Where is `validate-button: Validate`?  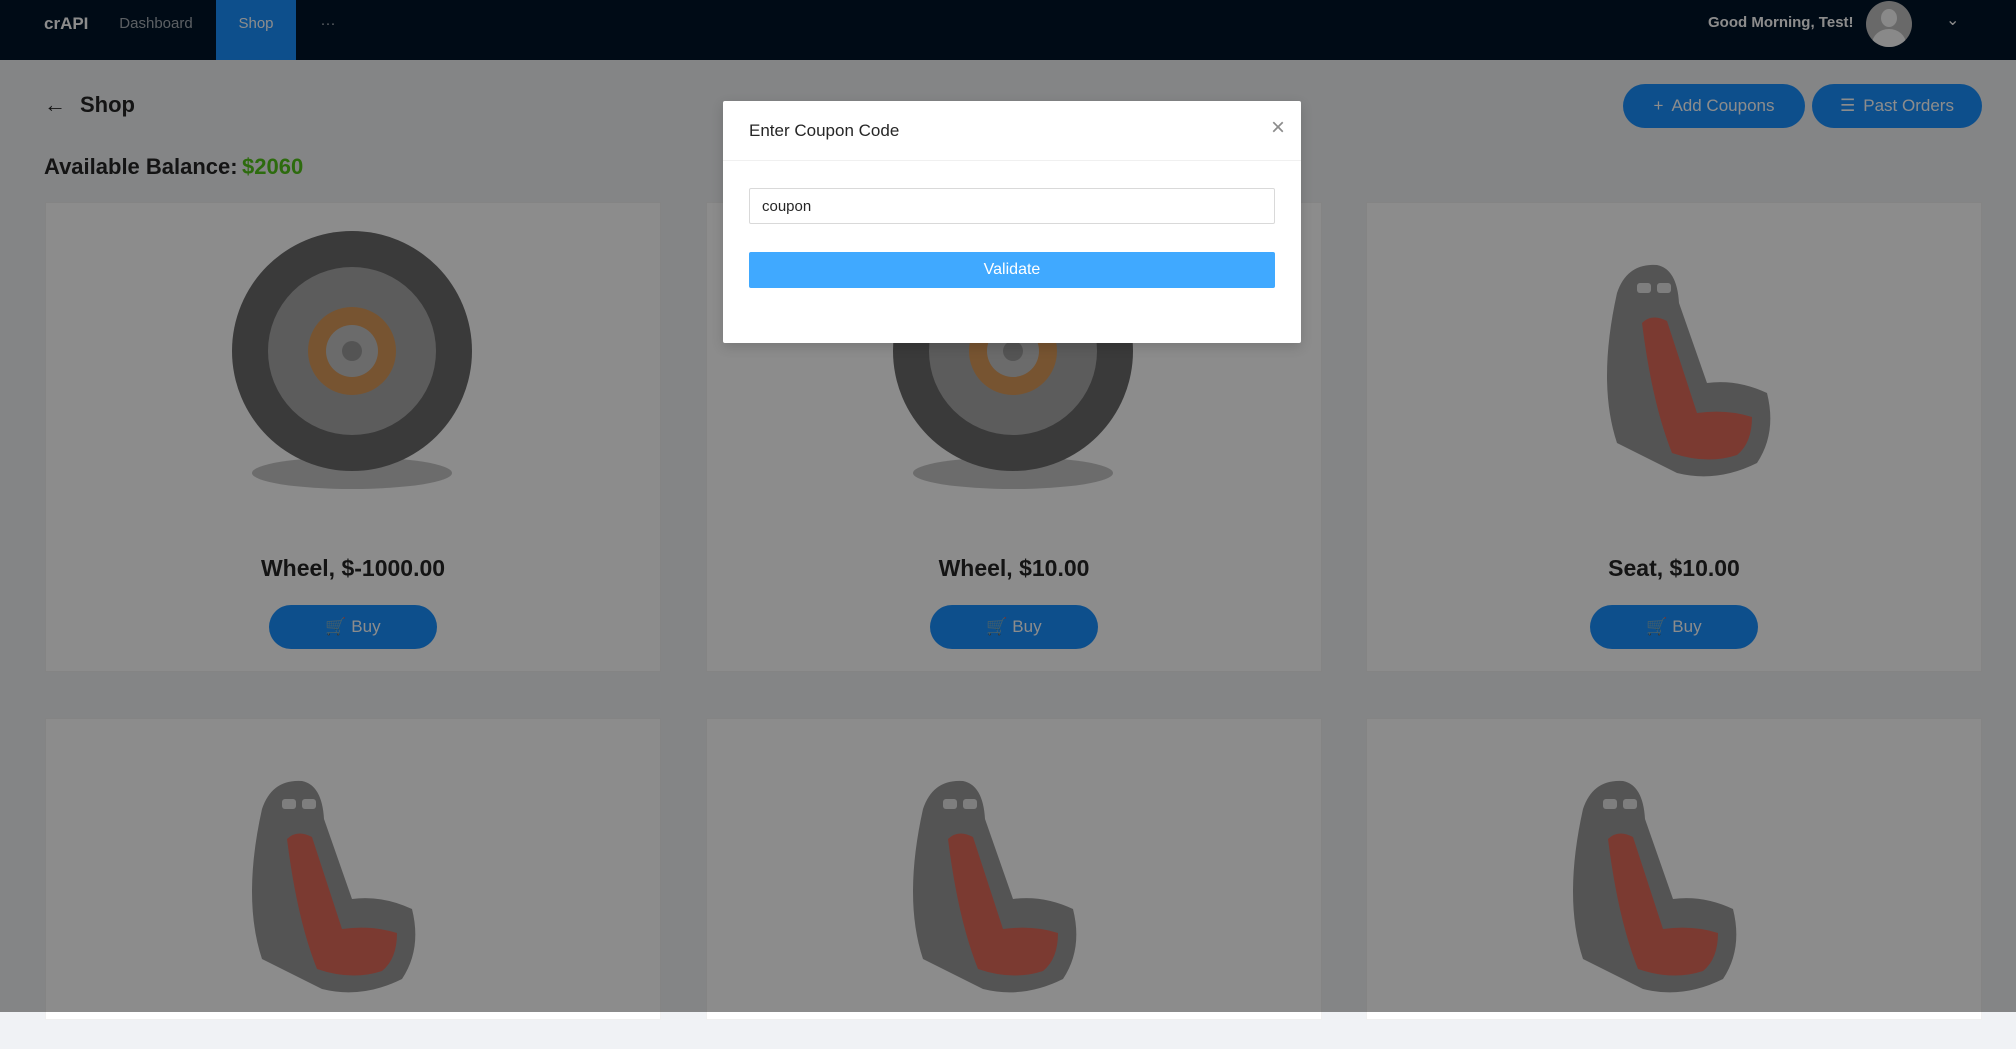 validate-button: Validate is located at coordinates (1012, 270).